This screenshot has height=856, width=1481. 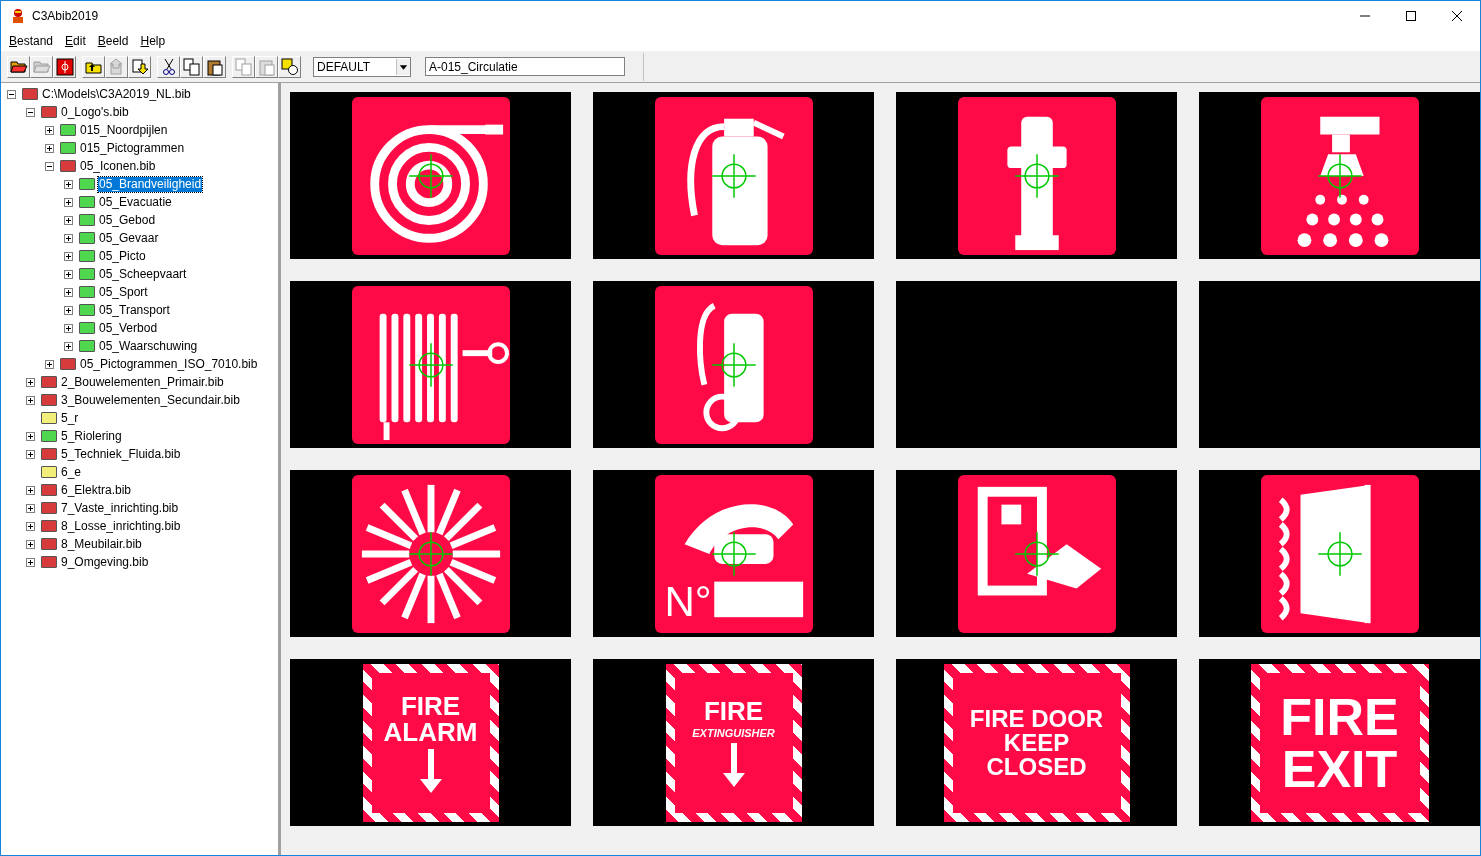 I want to click on tree-item: 05_Iconen.bib, so click(x=118, y=166).